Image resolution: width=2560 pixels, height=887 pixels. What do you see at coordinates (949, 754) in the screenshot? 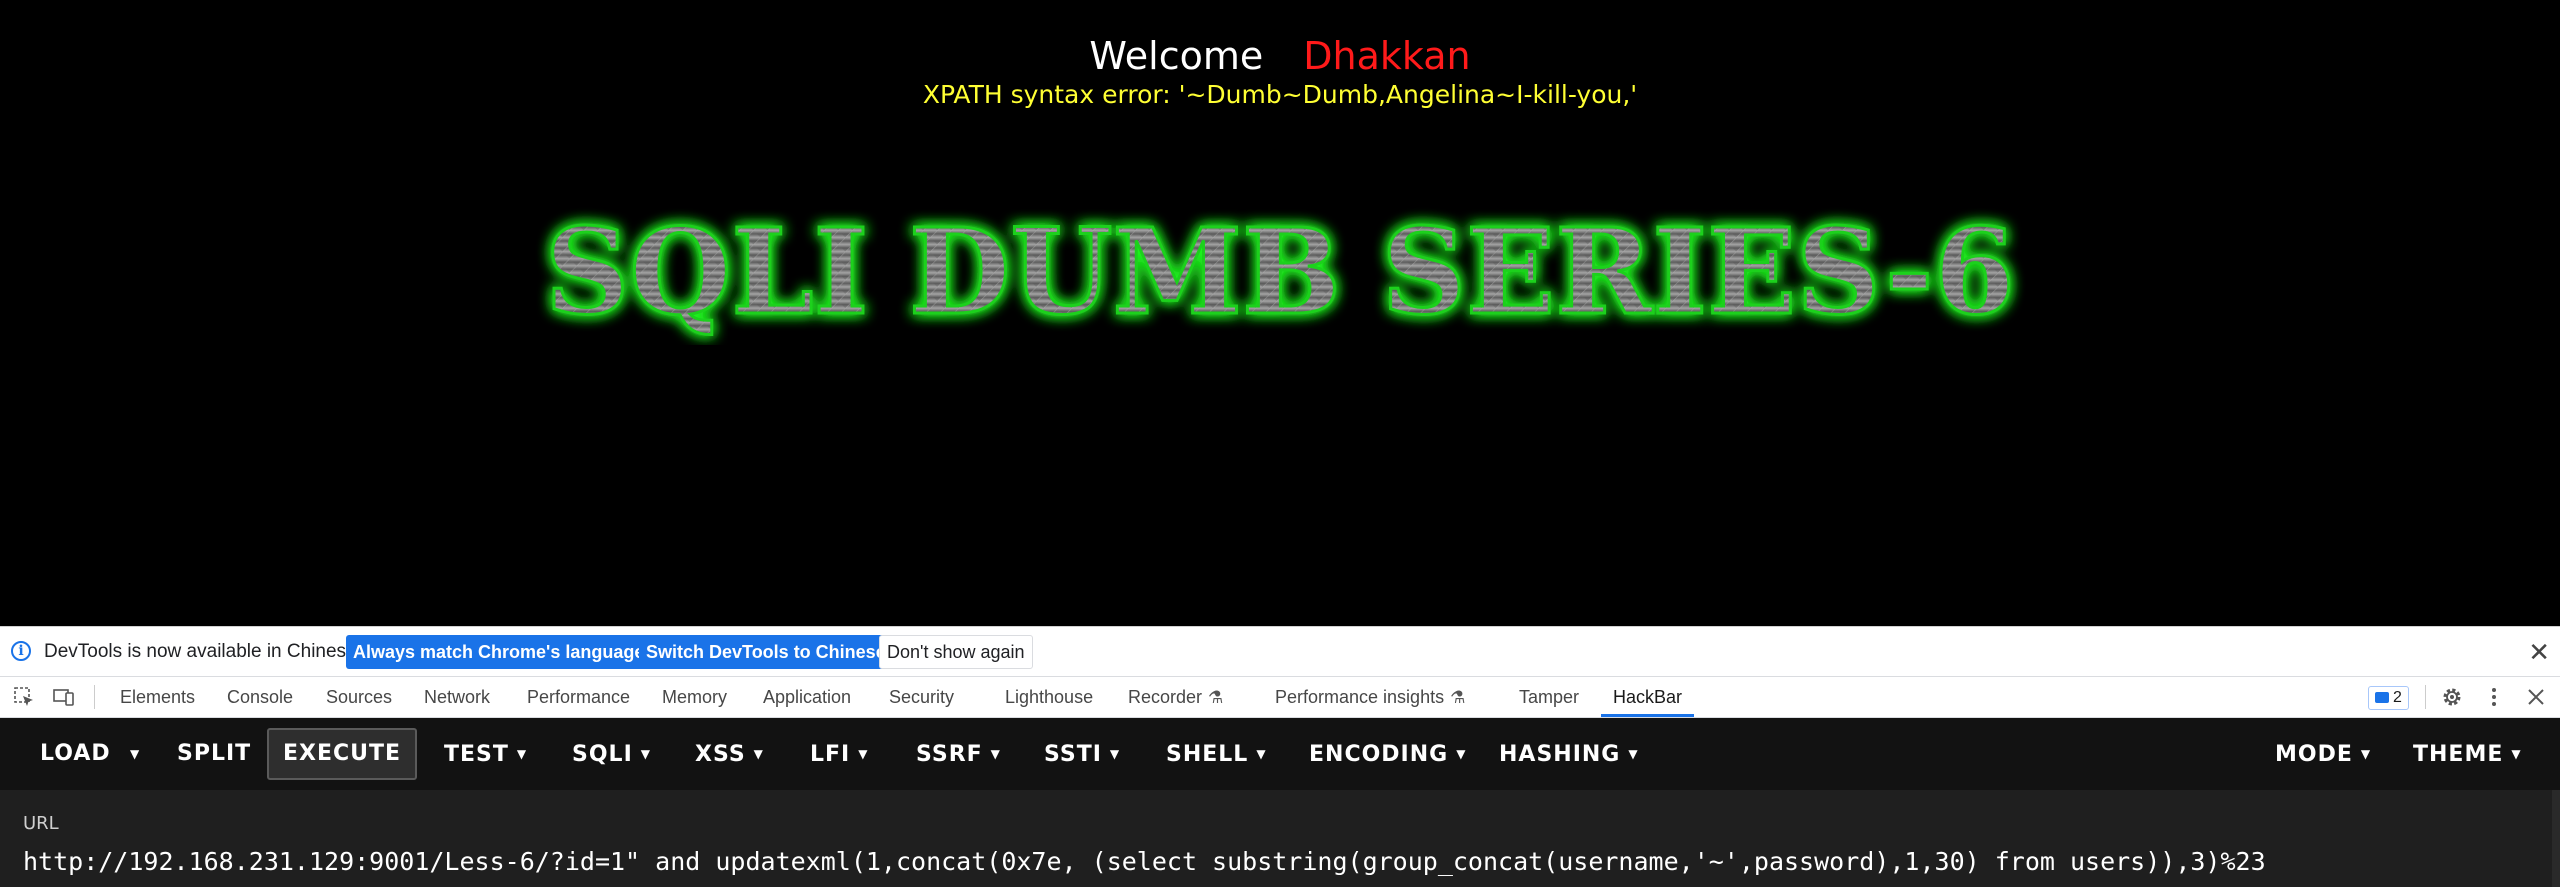
I see `ssrf-menu-label: SSRF` at bounding box center [949, 754].